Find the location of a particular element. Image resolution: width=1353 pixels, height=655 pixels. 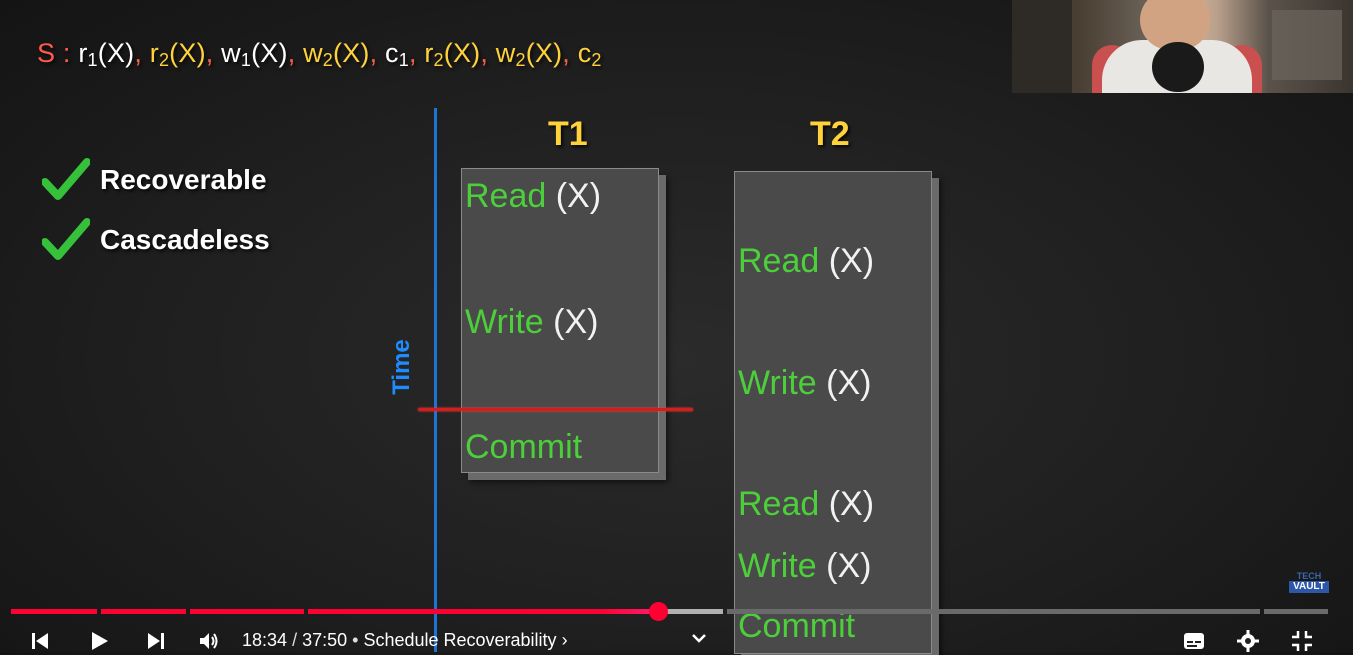

settings-icon is located at coordinates (1248, 641).